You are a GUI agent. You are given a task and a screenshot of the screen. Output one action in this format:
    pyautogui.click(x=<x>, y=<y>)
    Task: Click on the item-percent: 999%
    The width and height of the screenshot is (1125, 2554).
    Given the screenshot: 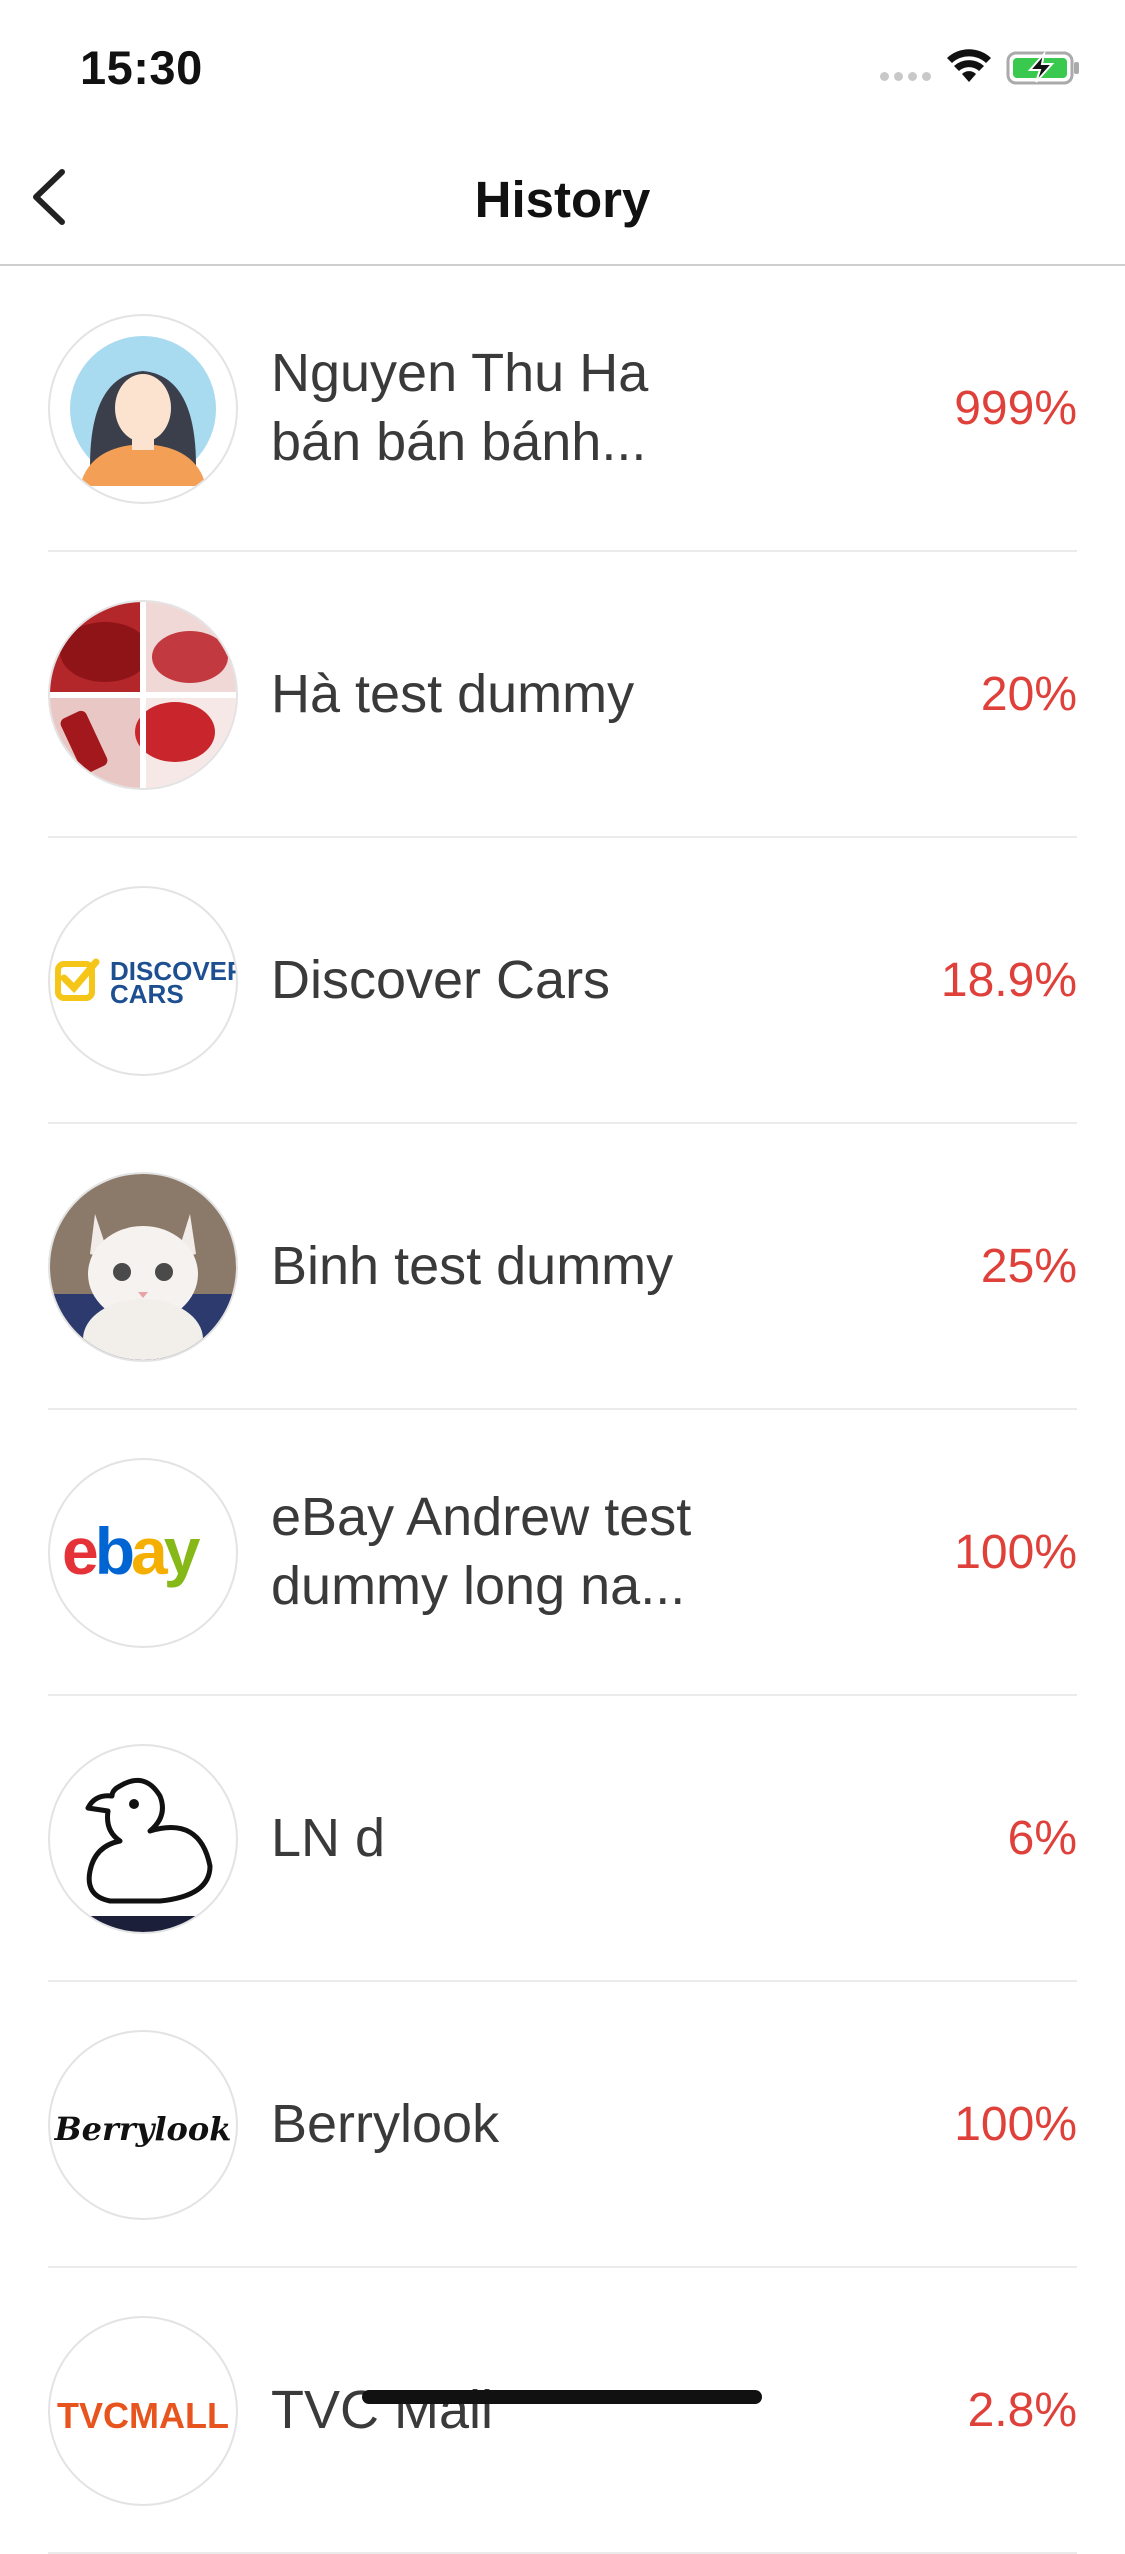 What is the action you would take?
    pyautogui.click(x=1015, y=408)
    